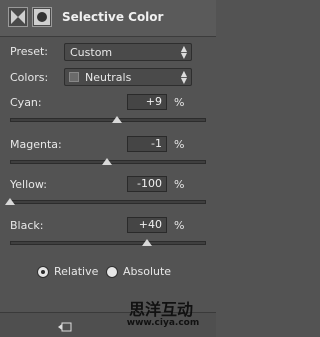  What do you see at coordinates (27, 225) in the screenshot?
I see `slider-label: Black:` at bounding box center [27, 225].